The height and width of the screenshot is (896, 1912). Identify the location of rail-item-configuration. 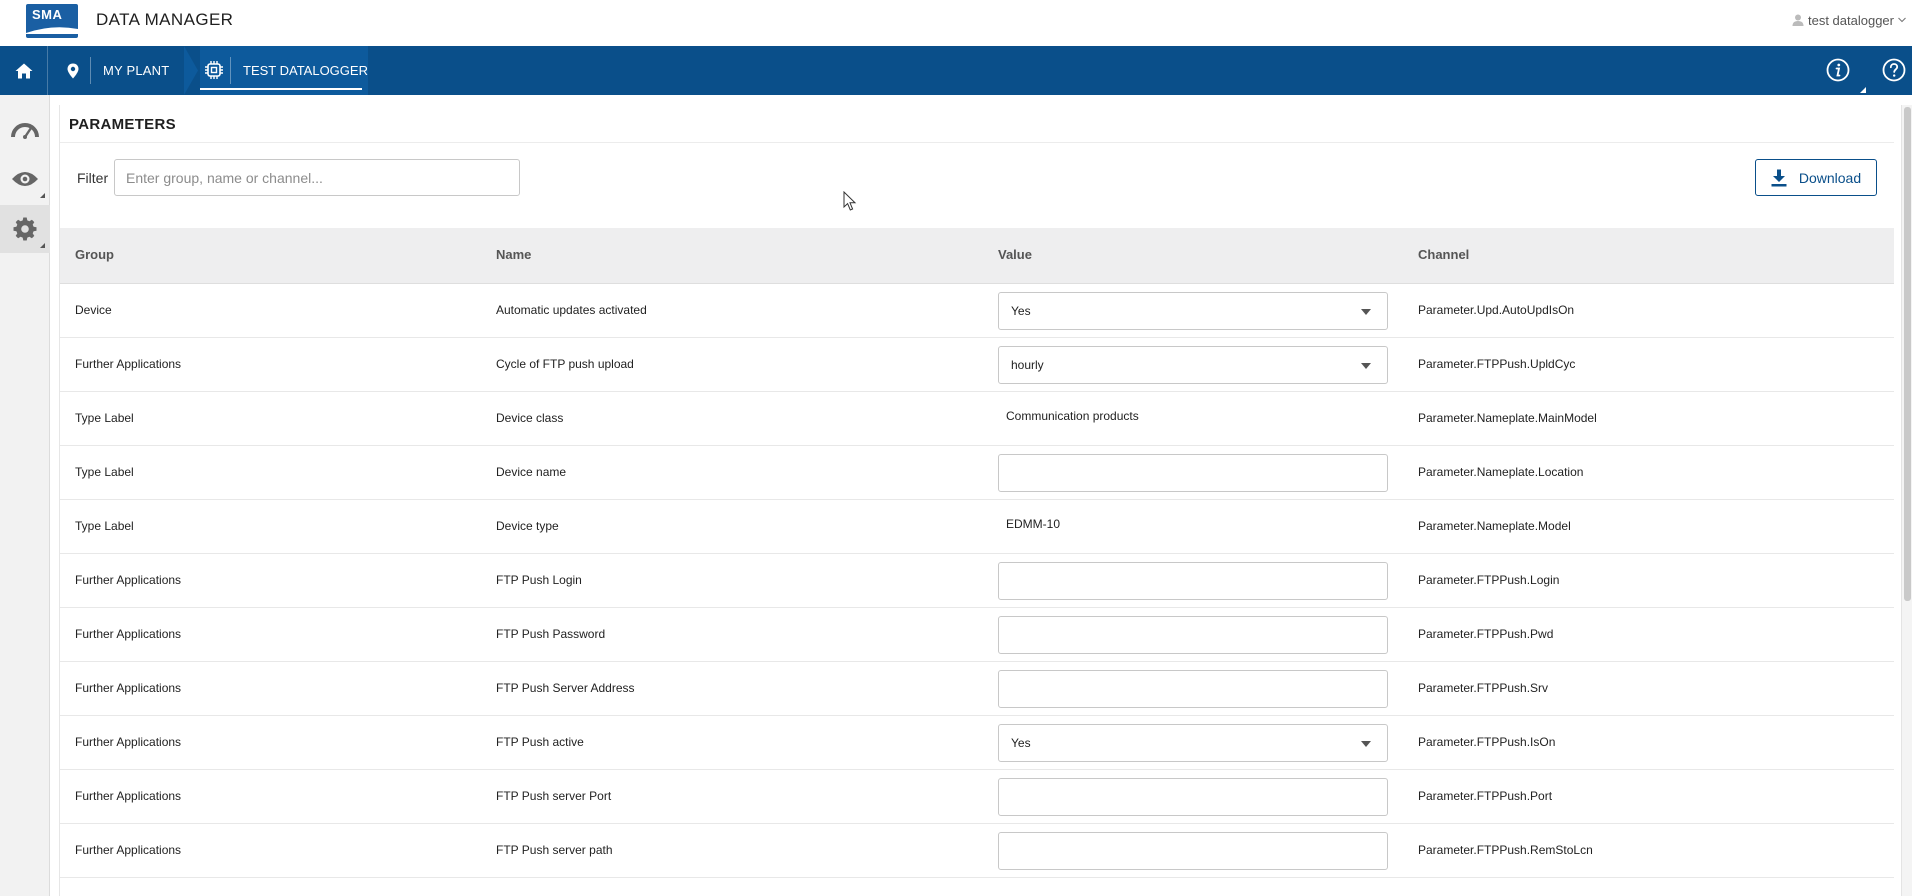
(25, 229).